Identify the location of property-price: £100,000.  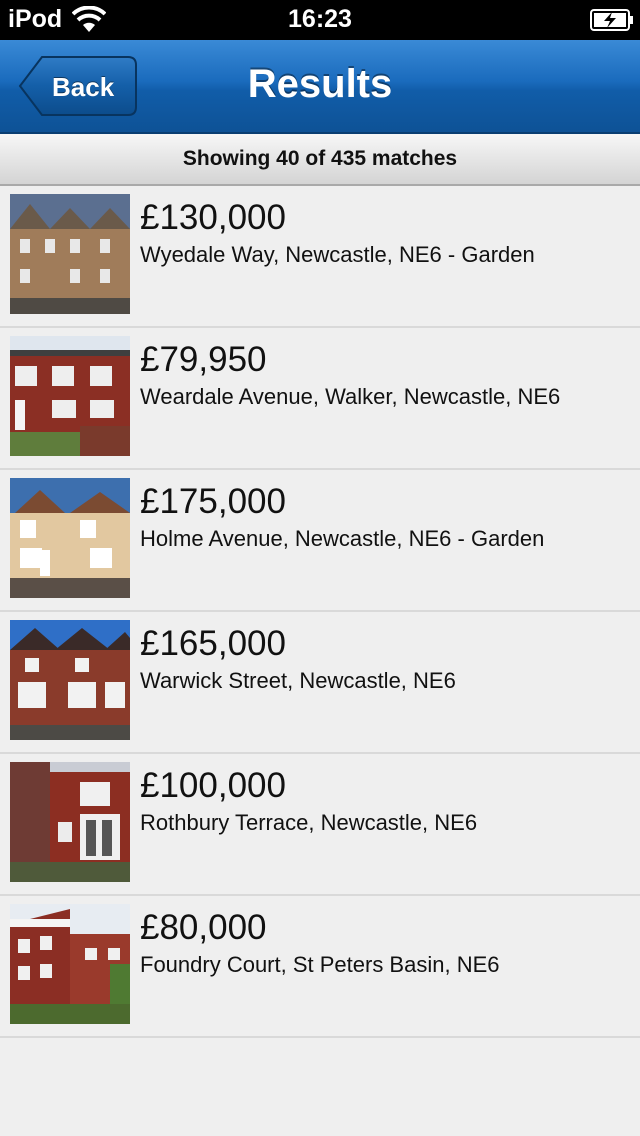
(213, 785).